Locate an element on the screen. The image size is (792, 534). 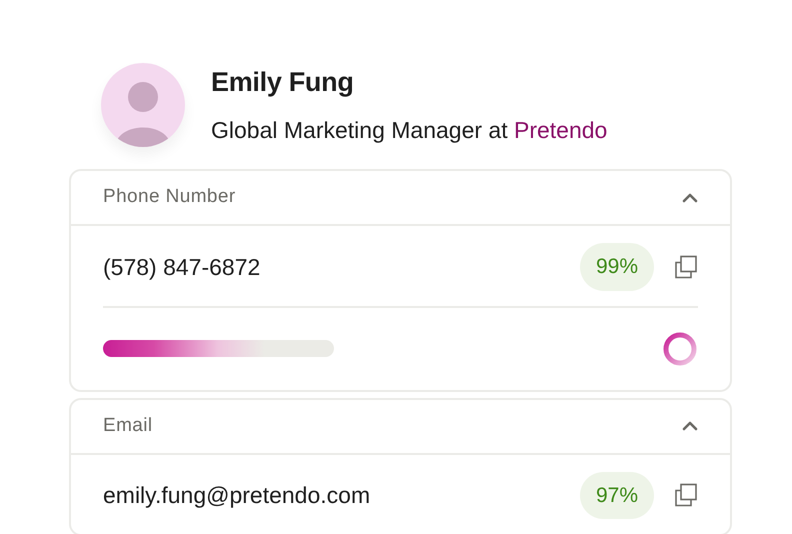
section-label: Phone Number is located at coordinates (169, 197).